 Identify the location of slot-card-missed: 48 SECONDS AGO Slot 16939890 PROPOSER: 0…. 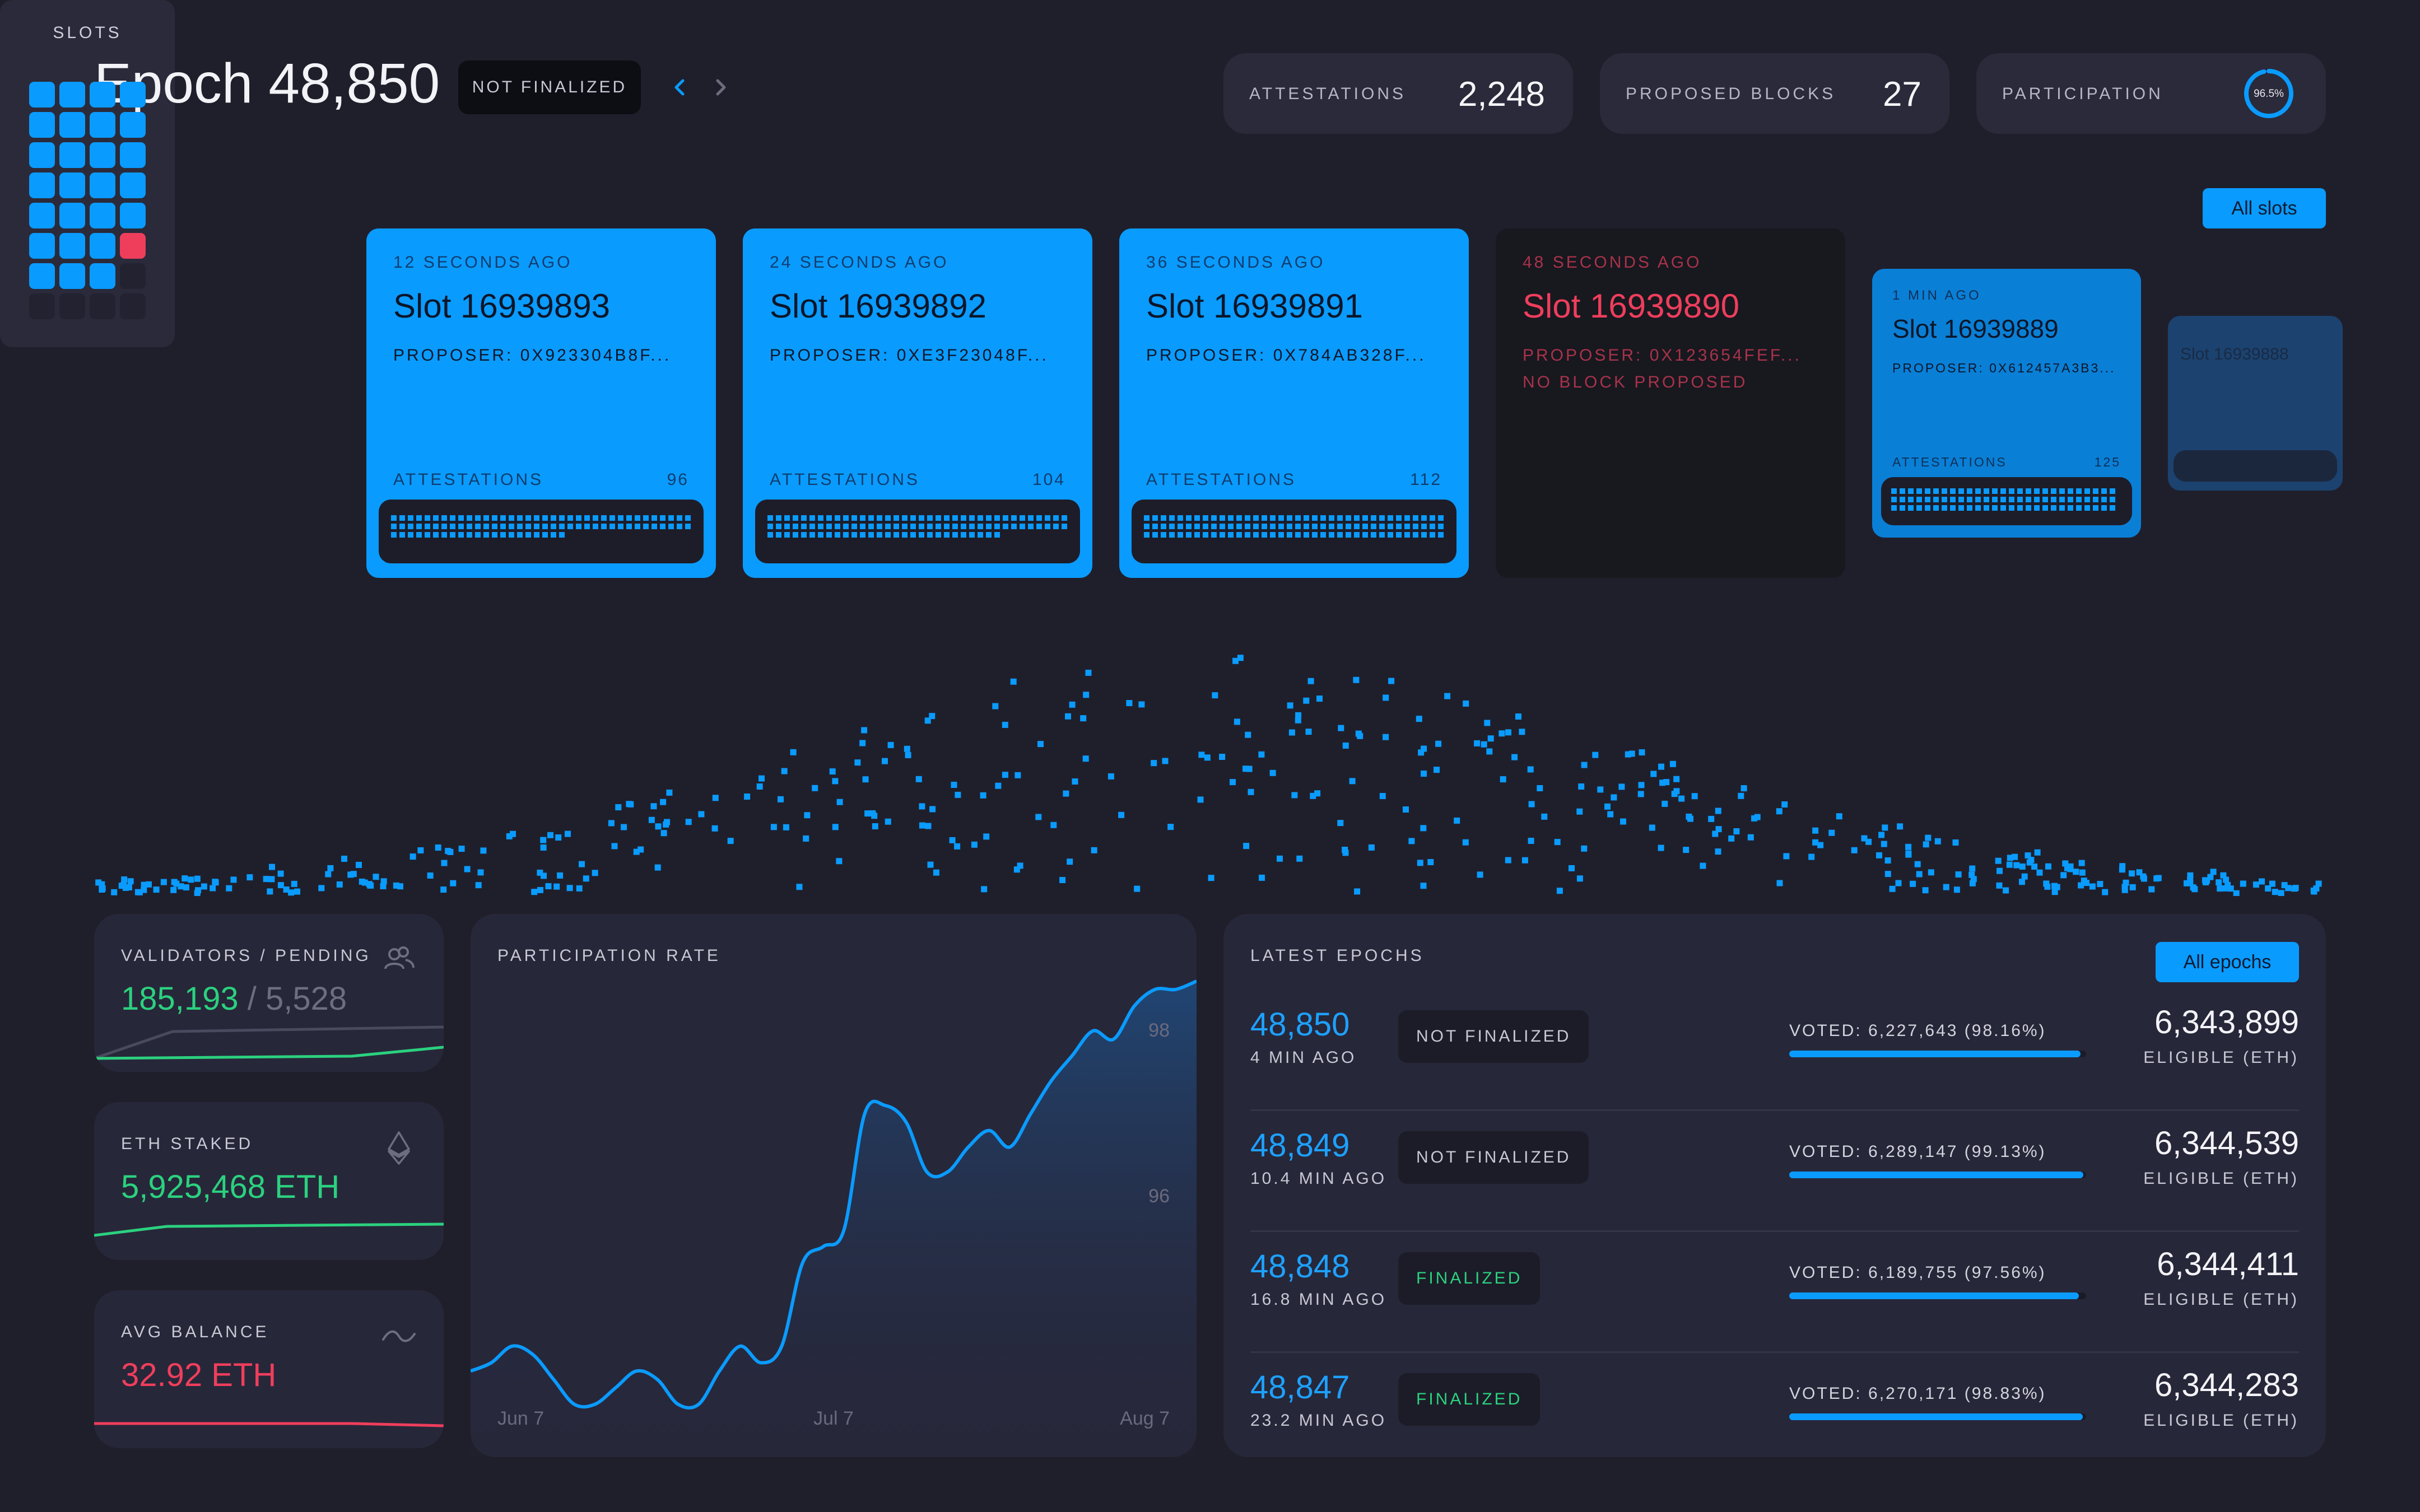
(1671, 403).